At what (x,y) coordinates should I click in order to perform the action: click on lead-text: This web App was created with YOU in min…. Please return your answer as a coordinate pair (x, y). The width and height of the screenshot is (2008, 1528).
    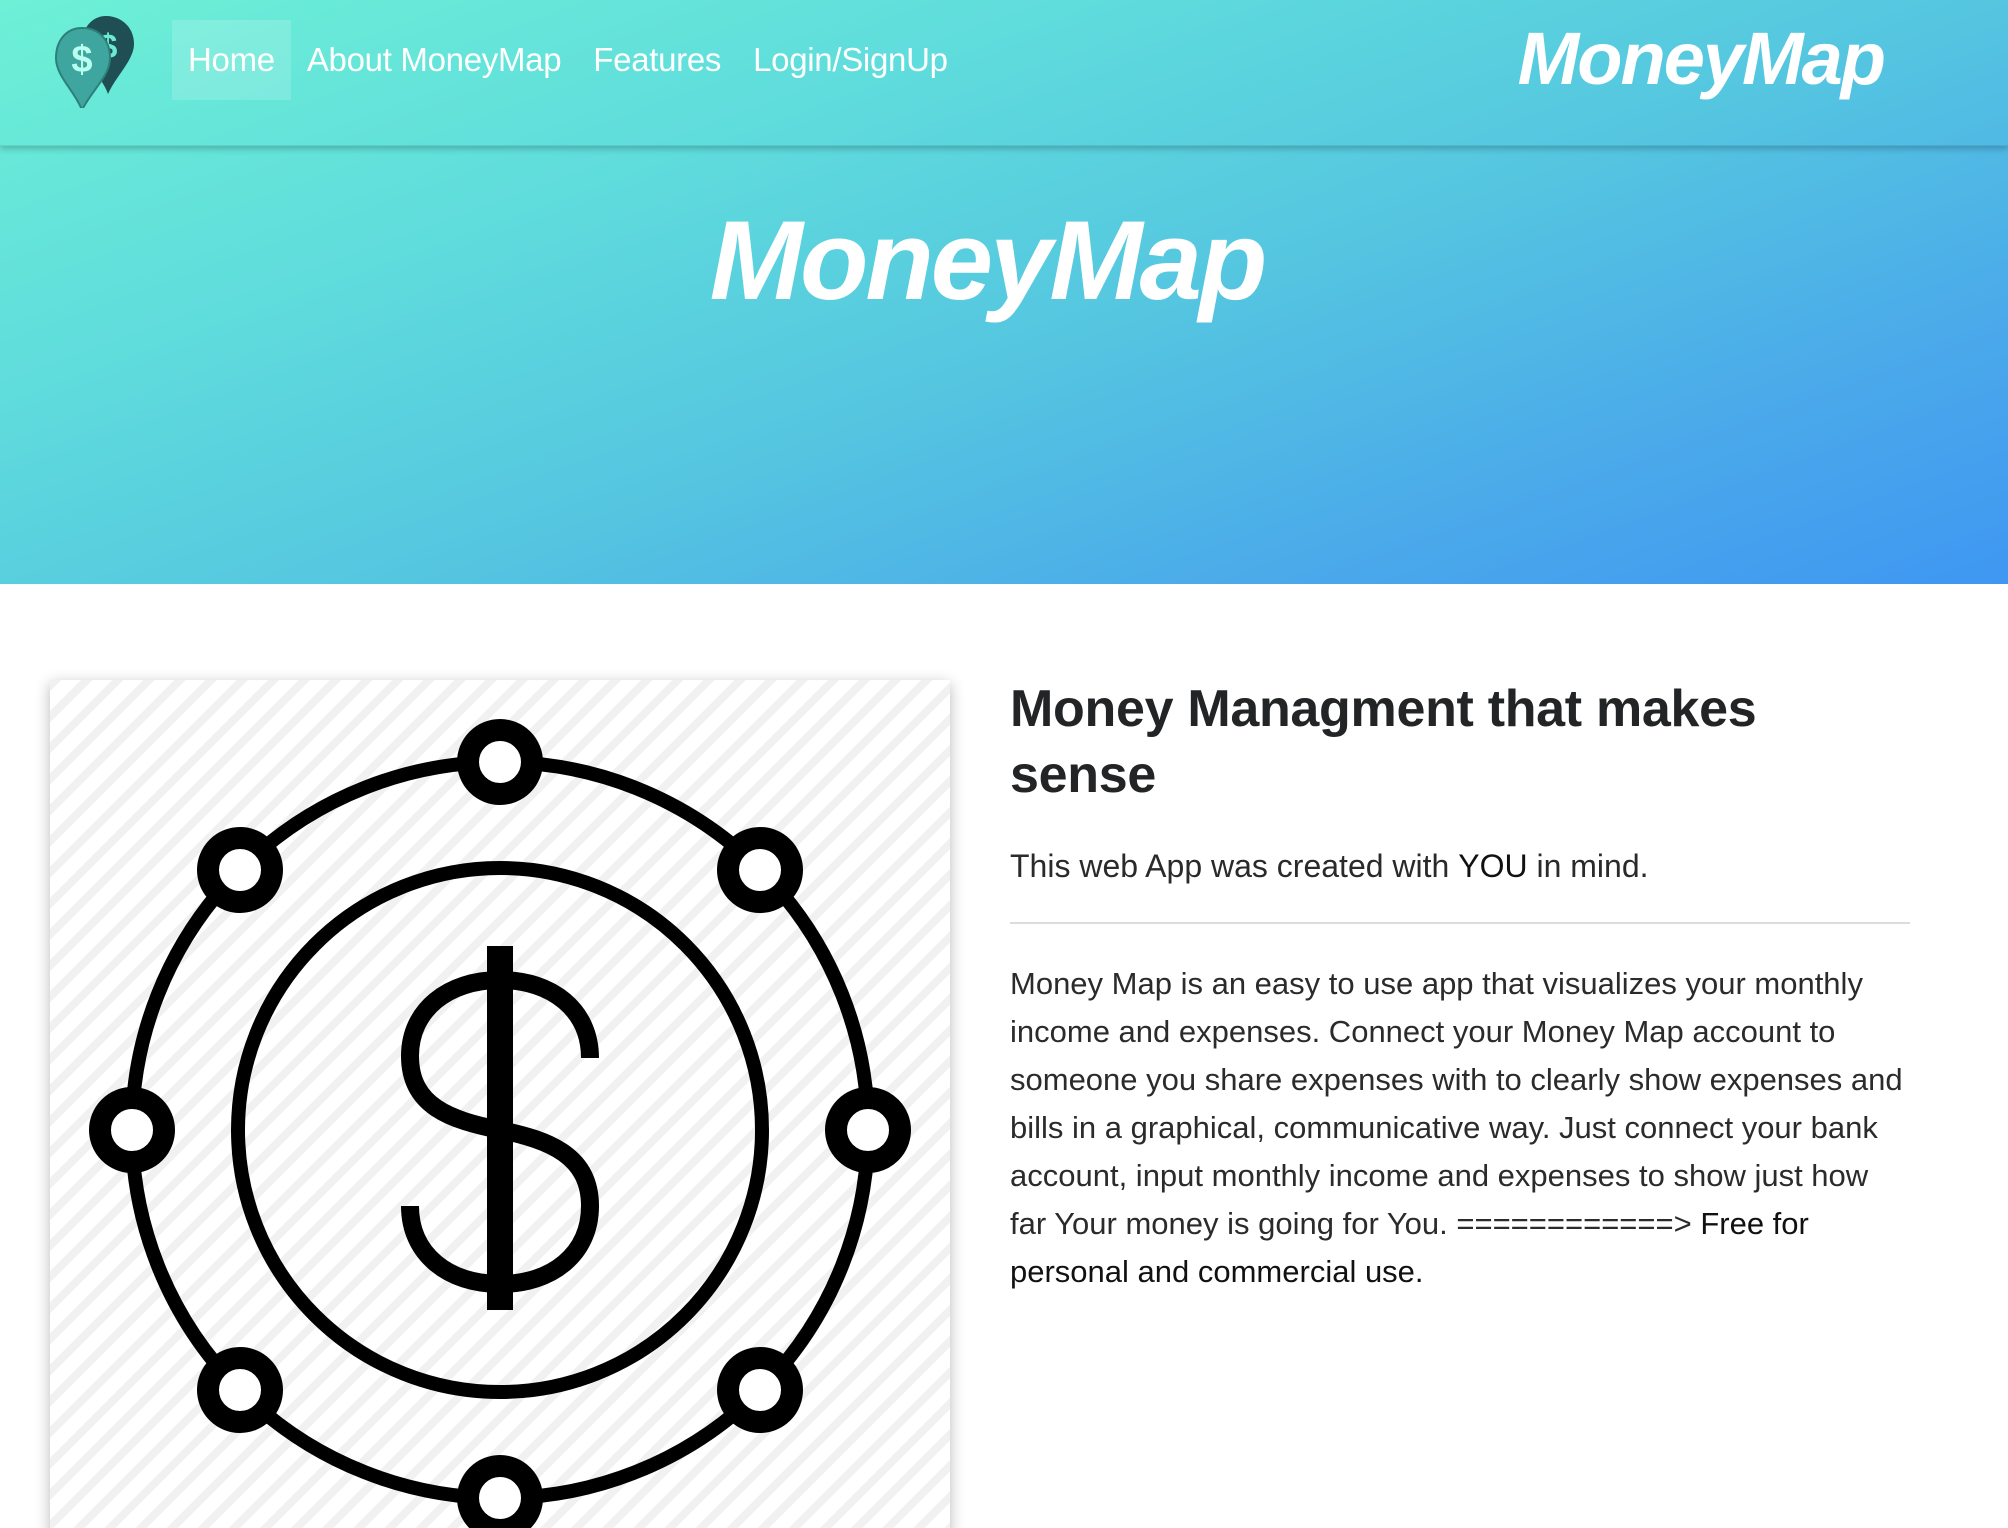
    Looking at the image, I should click on (1460, 866).